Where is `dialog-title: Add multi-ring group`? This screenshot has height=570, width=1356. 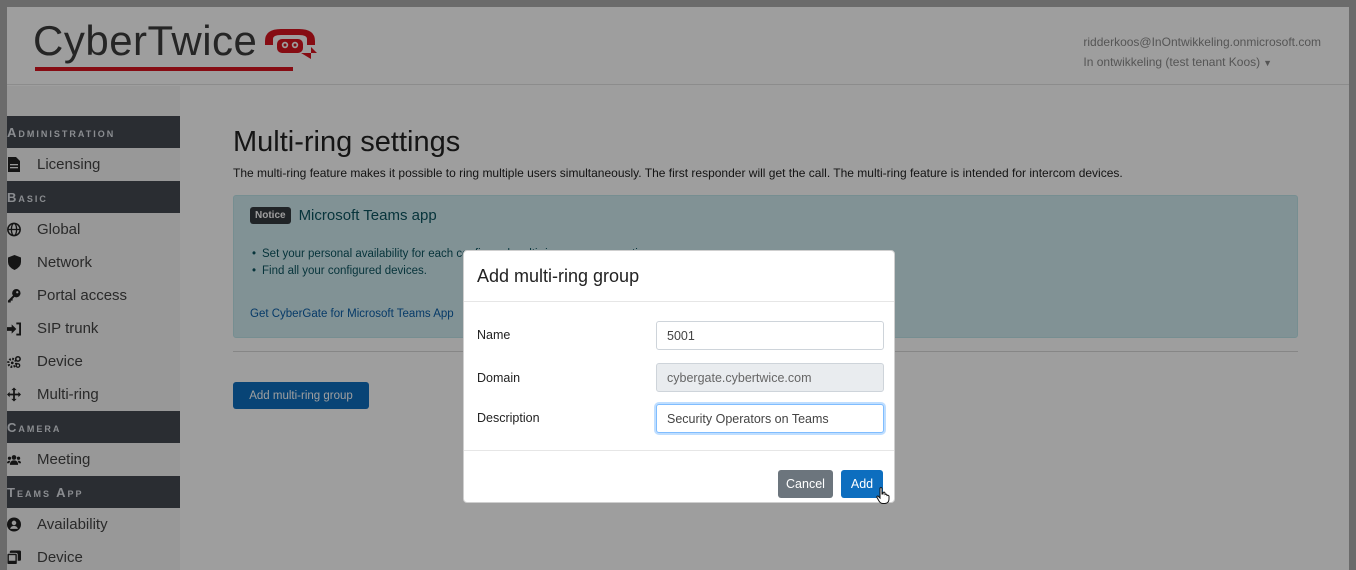 dialog-title: Add multi-ring group is located at coordinates (558, 275).